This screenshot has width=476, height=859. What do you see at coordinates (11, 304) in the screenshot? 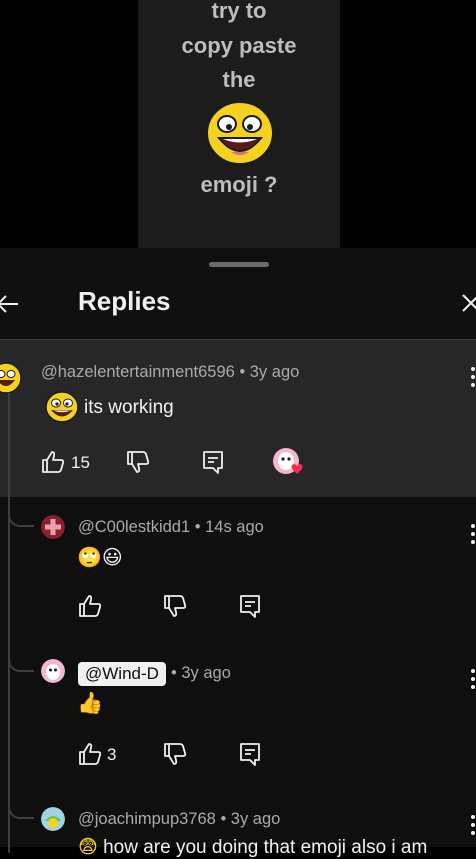
I see `back-arrow-icon` at bounding box center [11, 304].